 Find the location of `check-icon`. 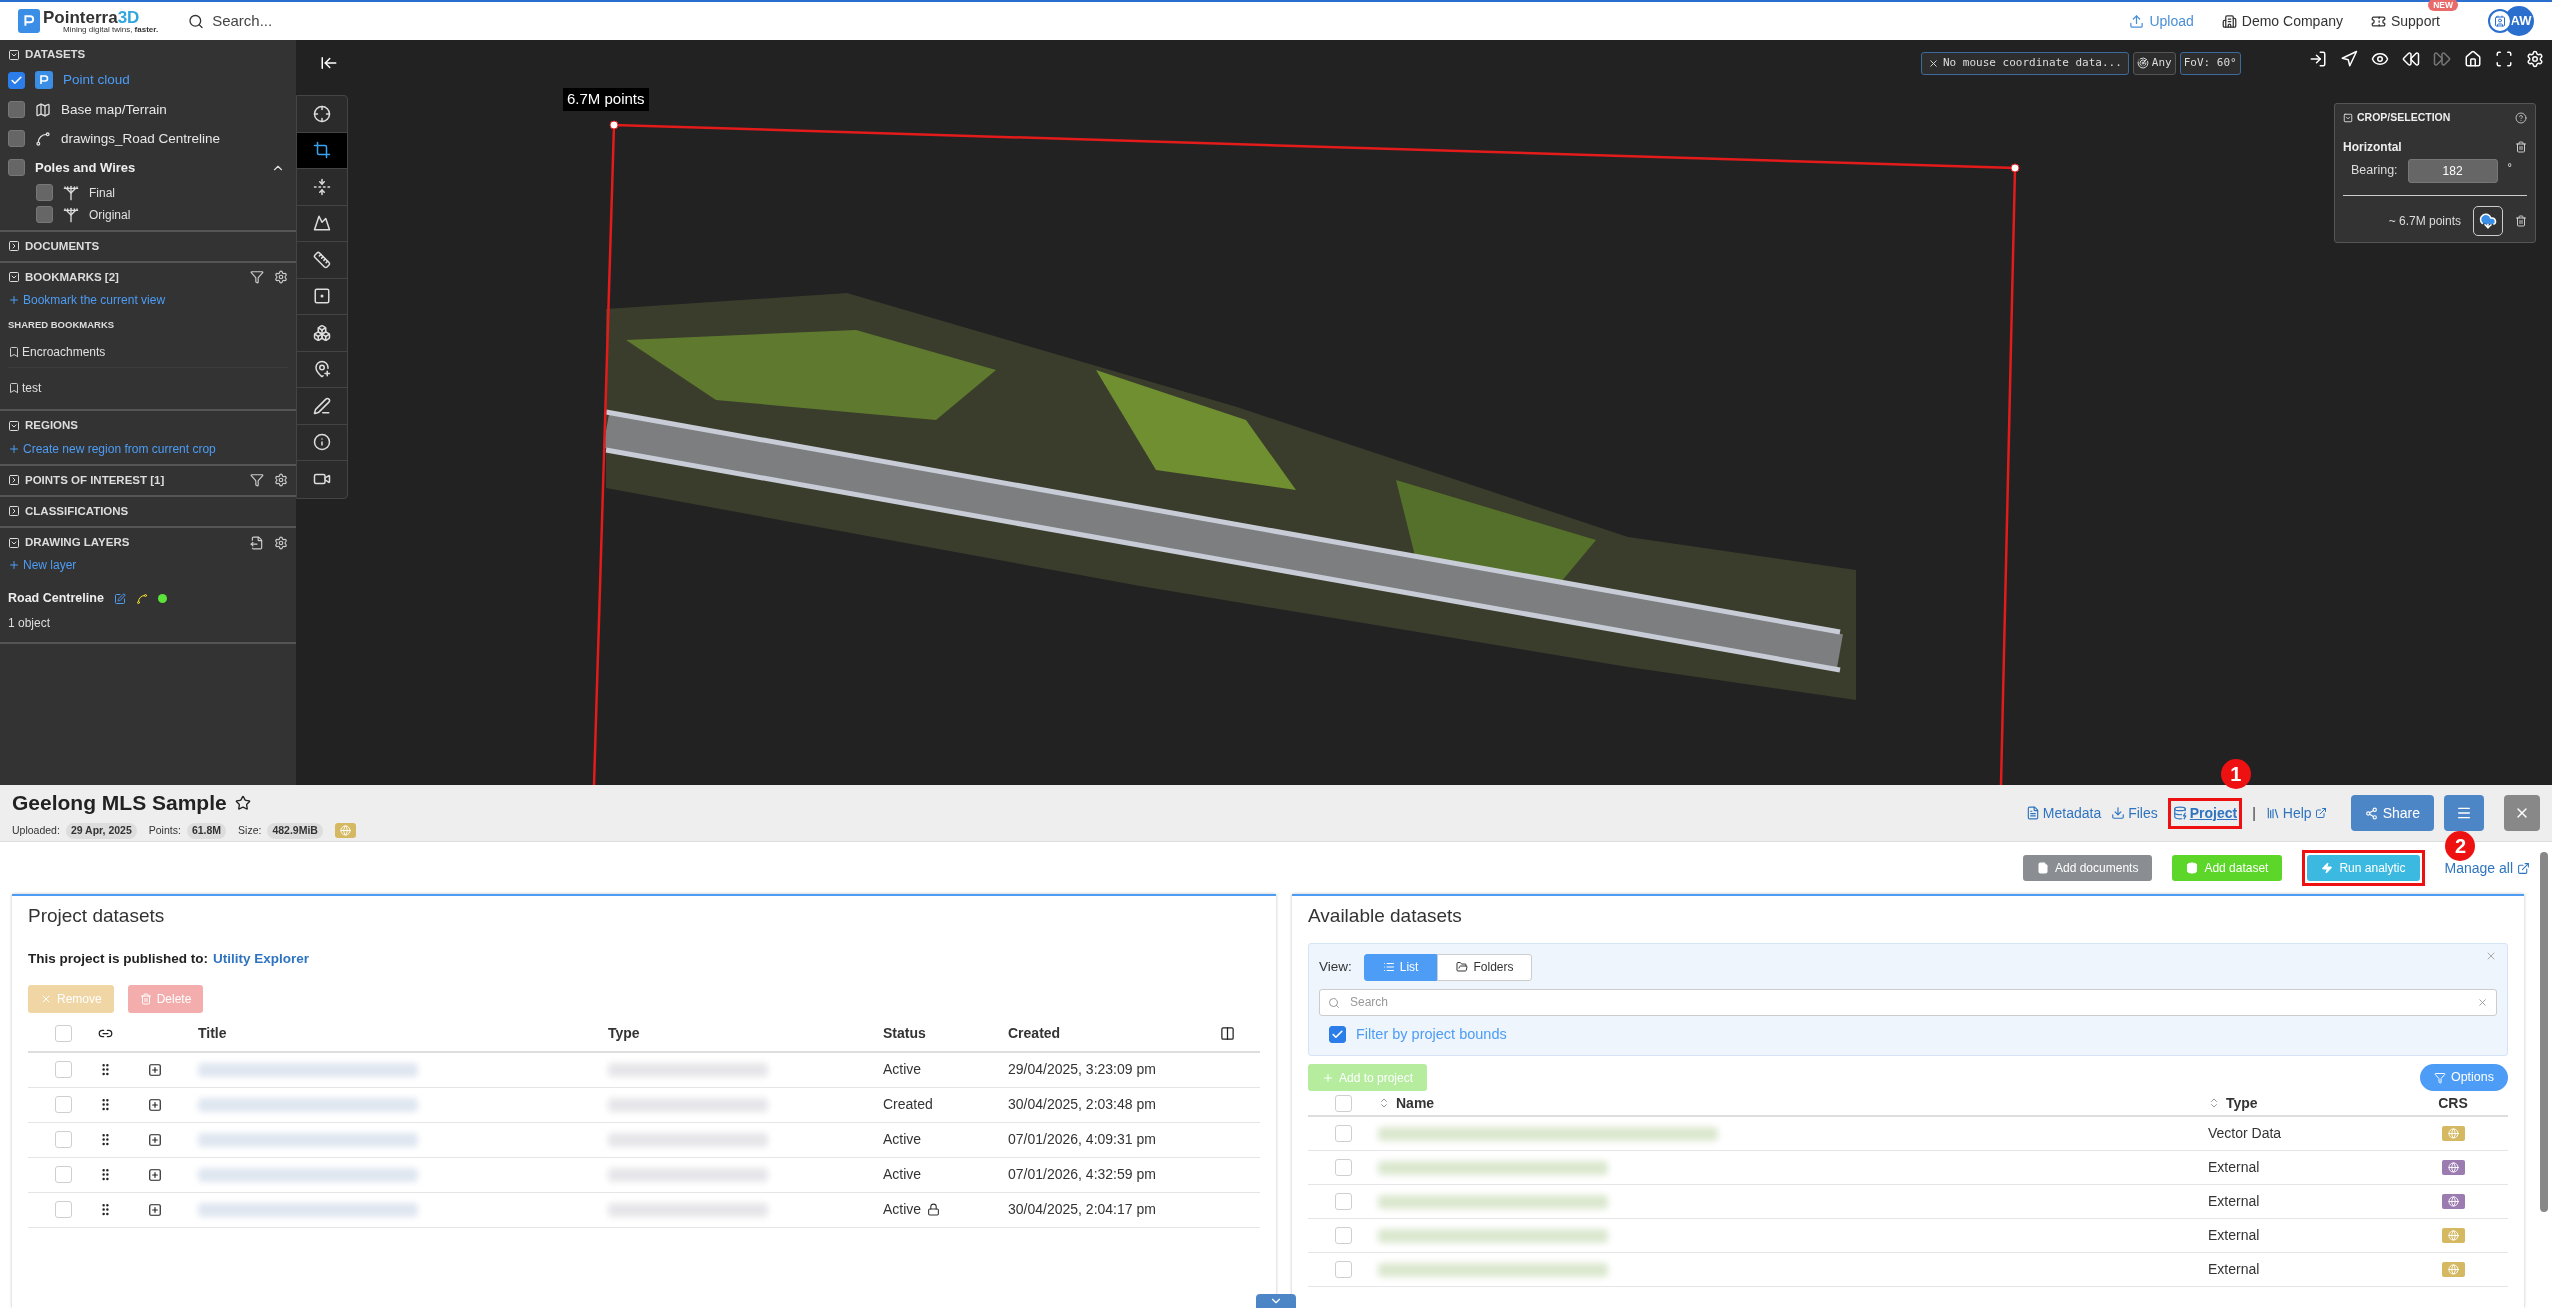

check-icon is located at coordinates (16, 80).